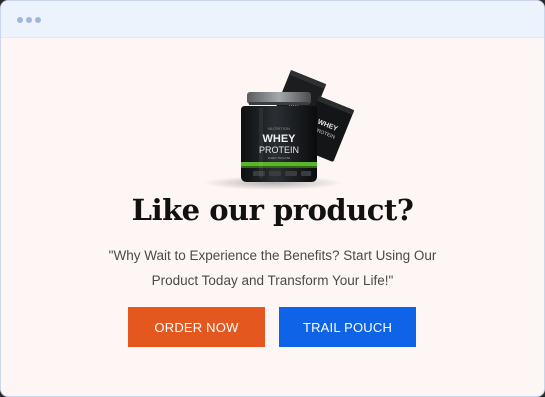 This screenshot has width=545, height=397. What do you see at coordinates (280, 139) in the screenshot?
I see `tub-brand-text: WHEY` at bounding box center [280, 139].